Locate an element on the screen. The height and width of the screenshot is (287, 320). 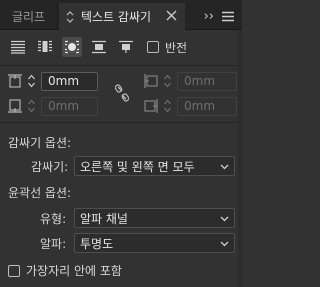
top-offset-input: 0mm is located at coordinates (69, 81).